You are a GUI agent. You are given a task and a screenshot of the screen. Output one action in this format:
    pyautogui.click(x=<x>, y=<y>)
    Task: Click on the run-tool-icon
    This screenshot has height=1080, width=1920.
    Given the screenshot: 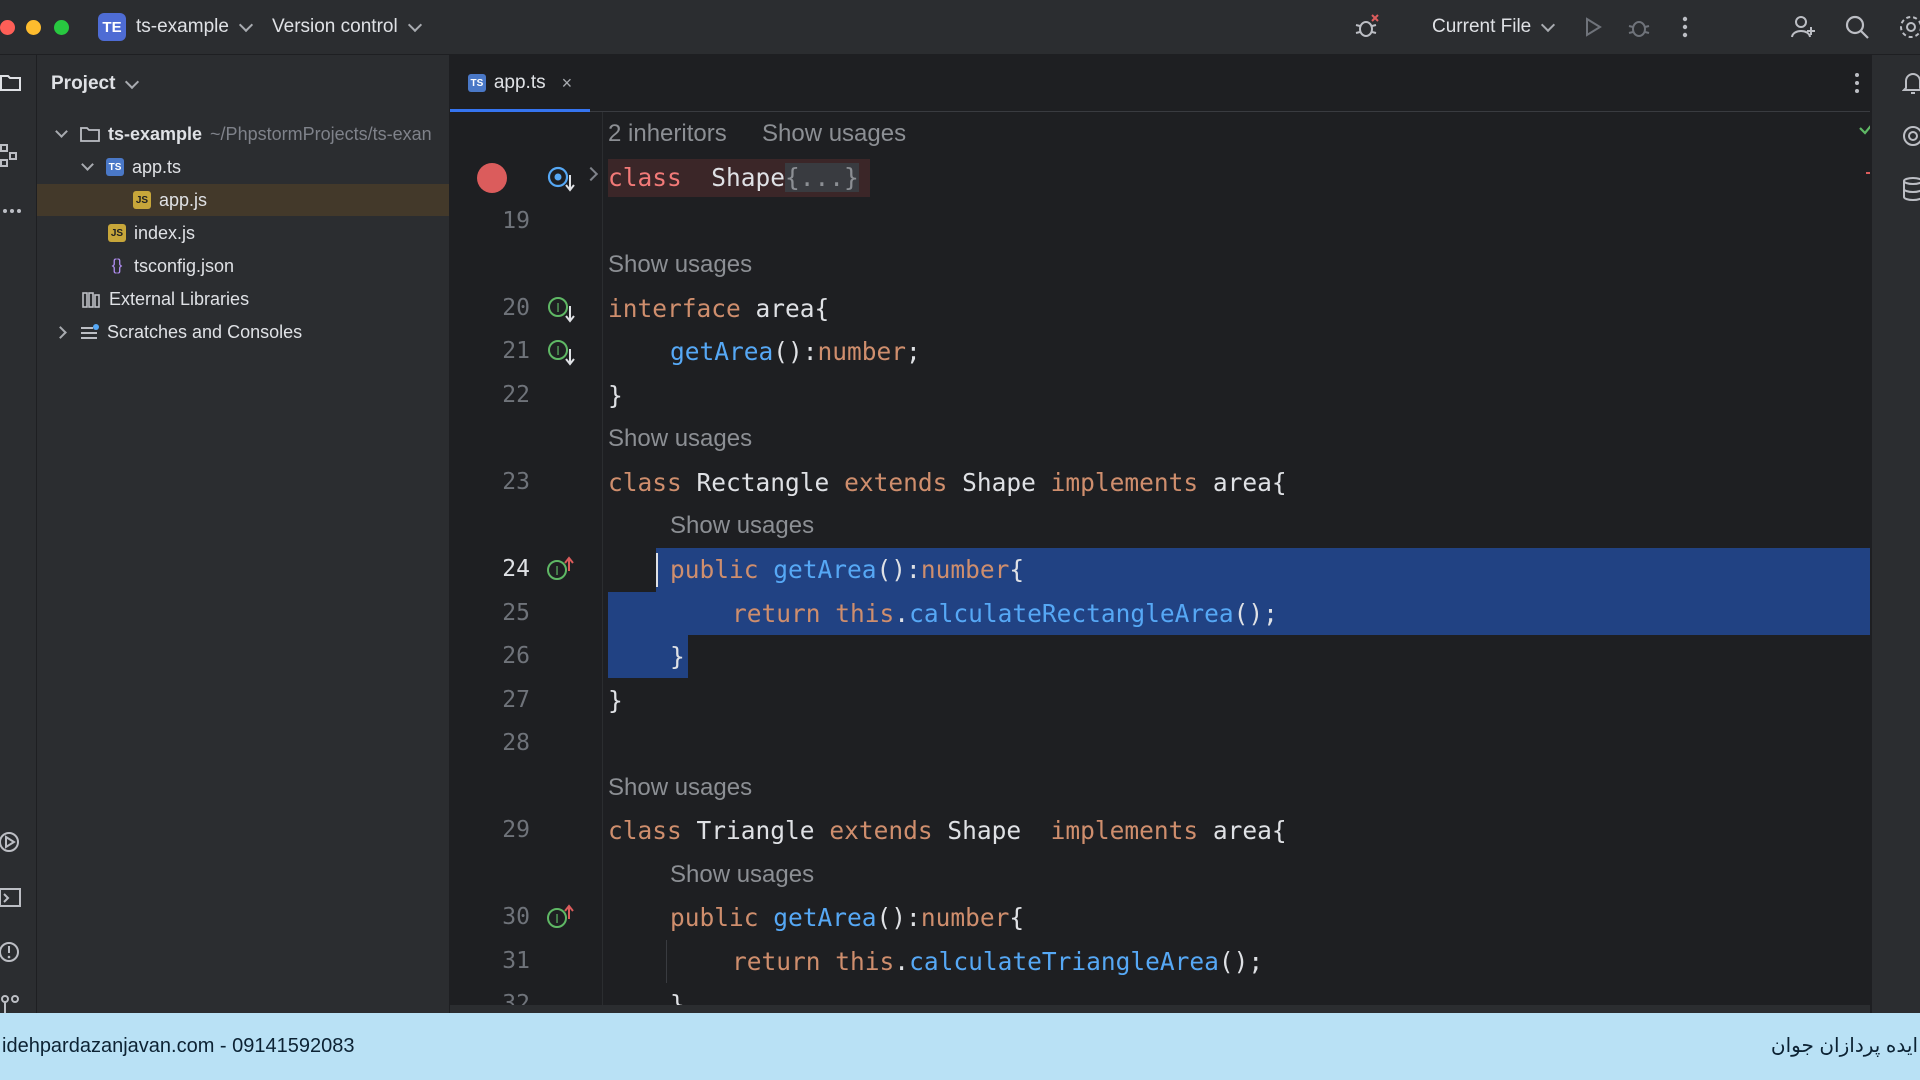 What is the action you would take?
    pyautogui.click(x=11, y=844)
    